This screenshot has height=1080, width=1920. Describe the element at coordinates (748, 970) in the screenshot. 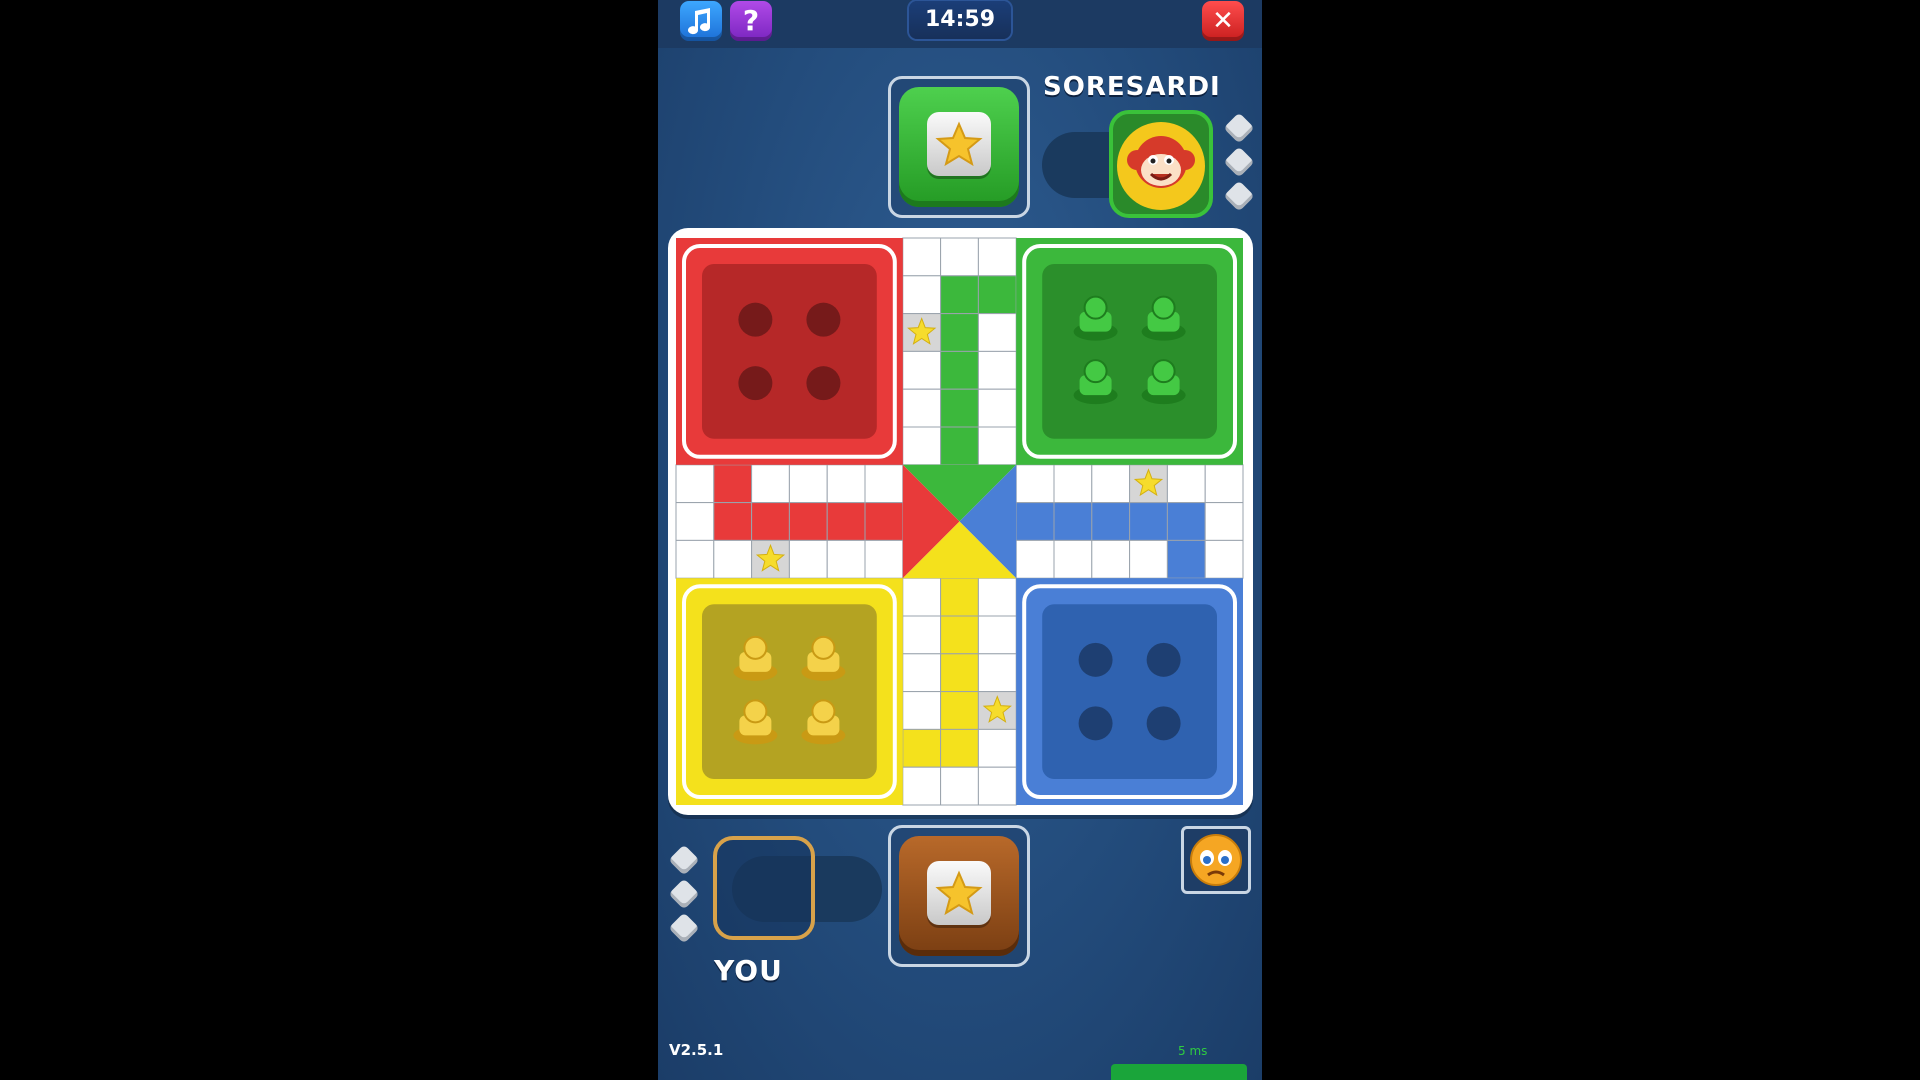

I see `player-name: YOU` at that location.